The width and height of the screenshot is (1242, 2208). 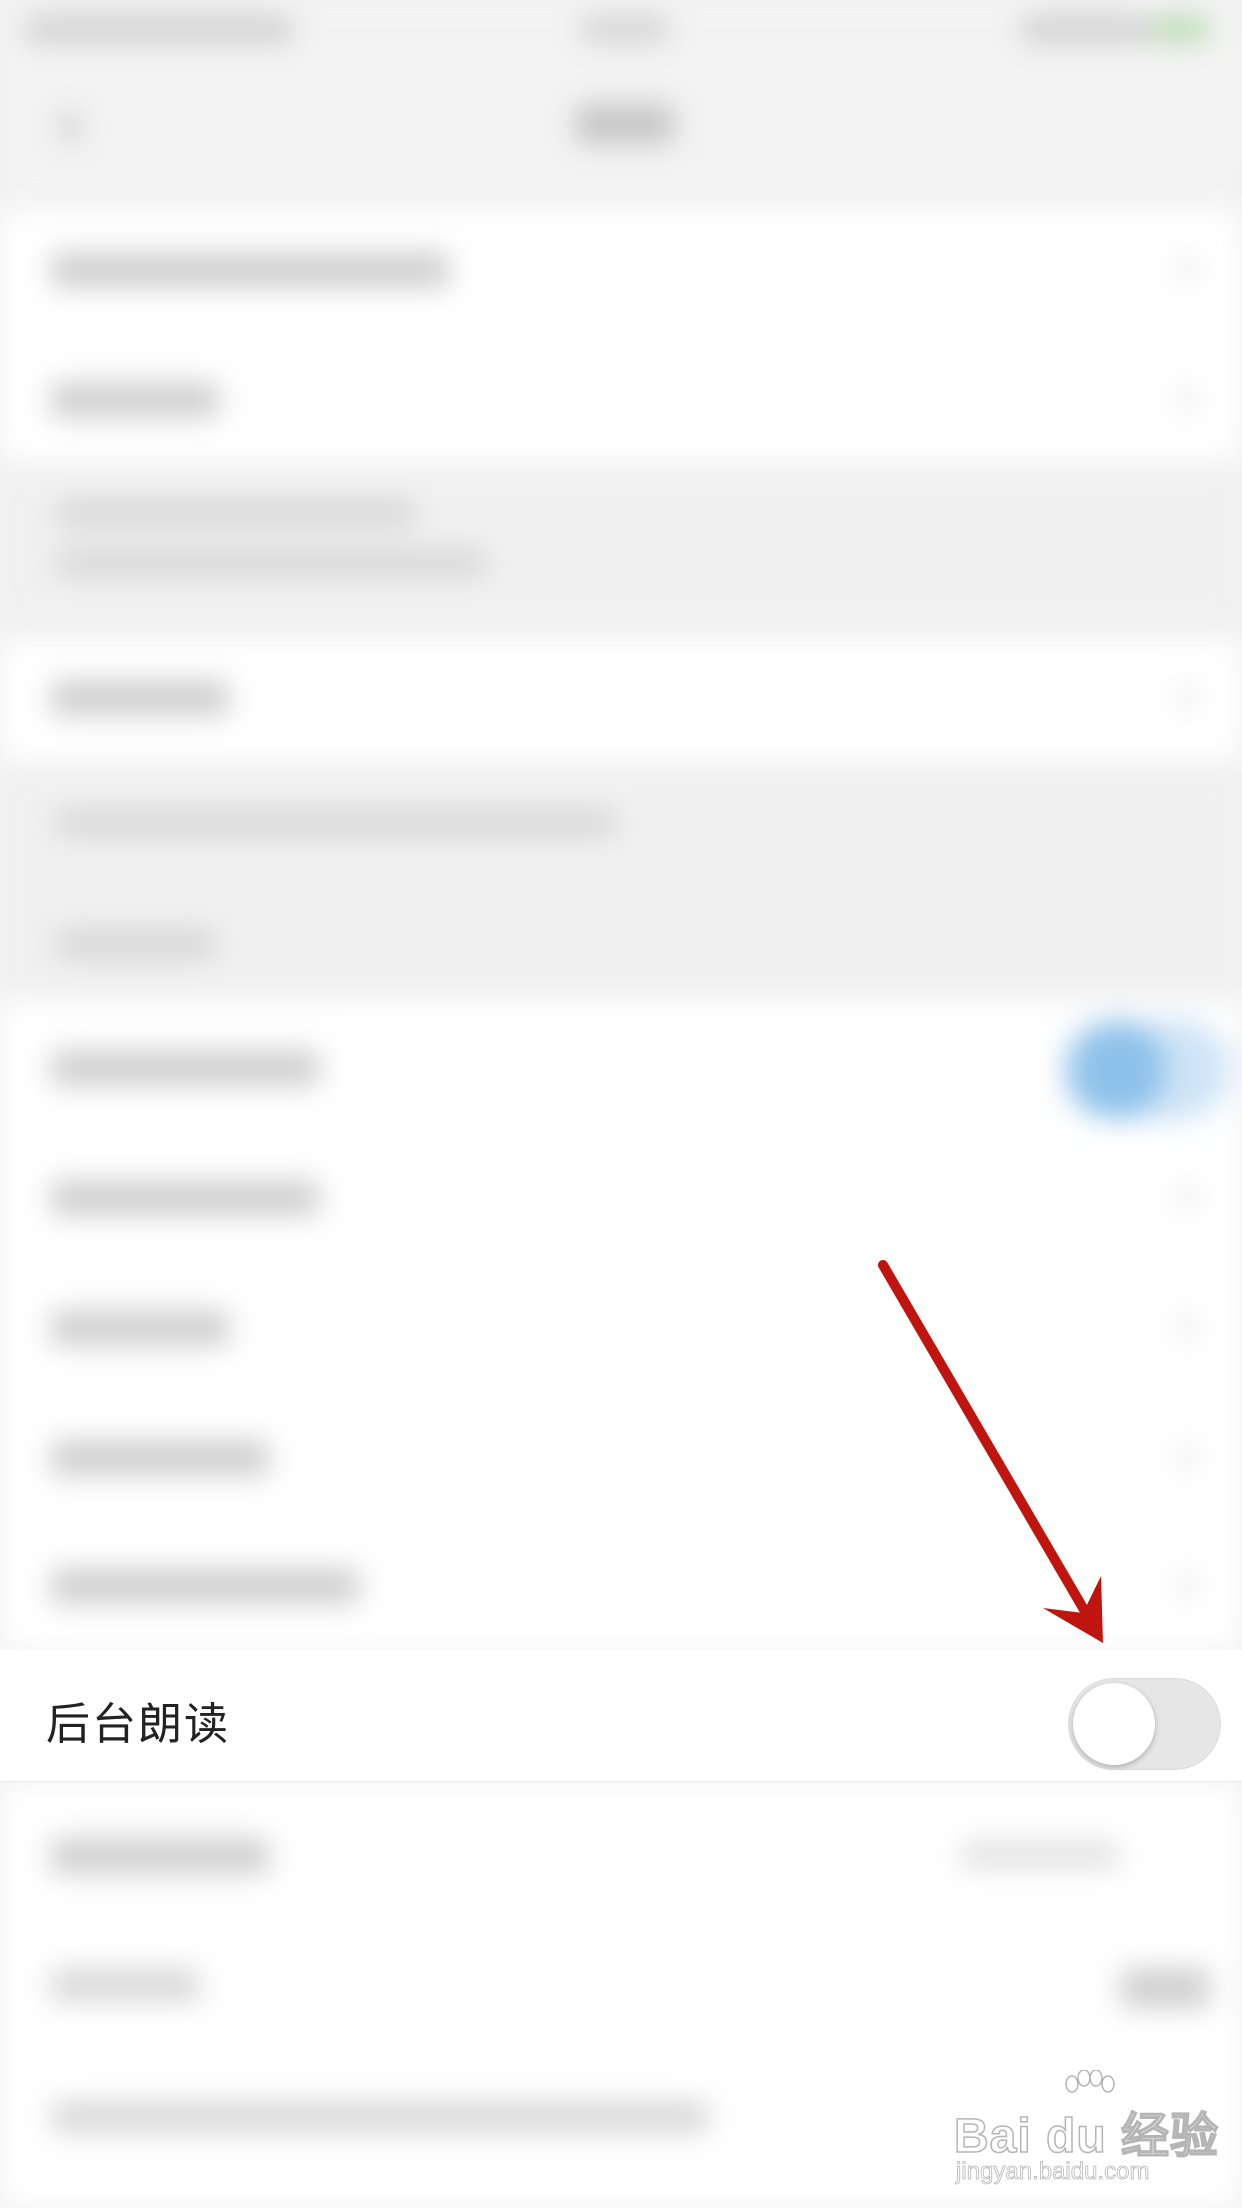 I want to click on blurred-description, so click(x=621, y=545).